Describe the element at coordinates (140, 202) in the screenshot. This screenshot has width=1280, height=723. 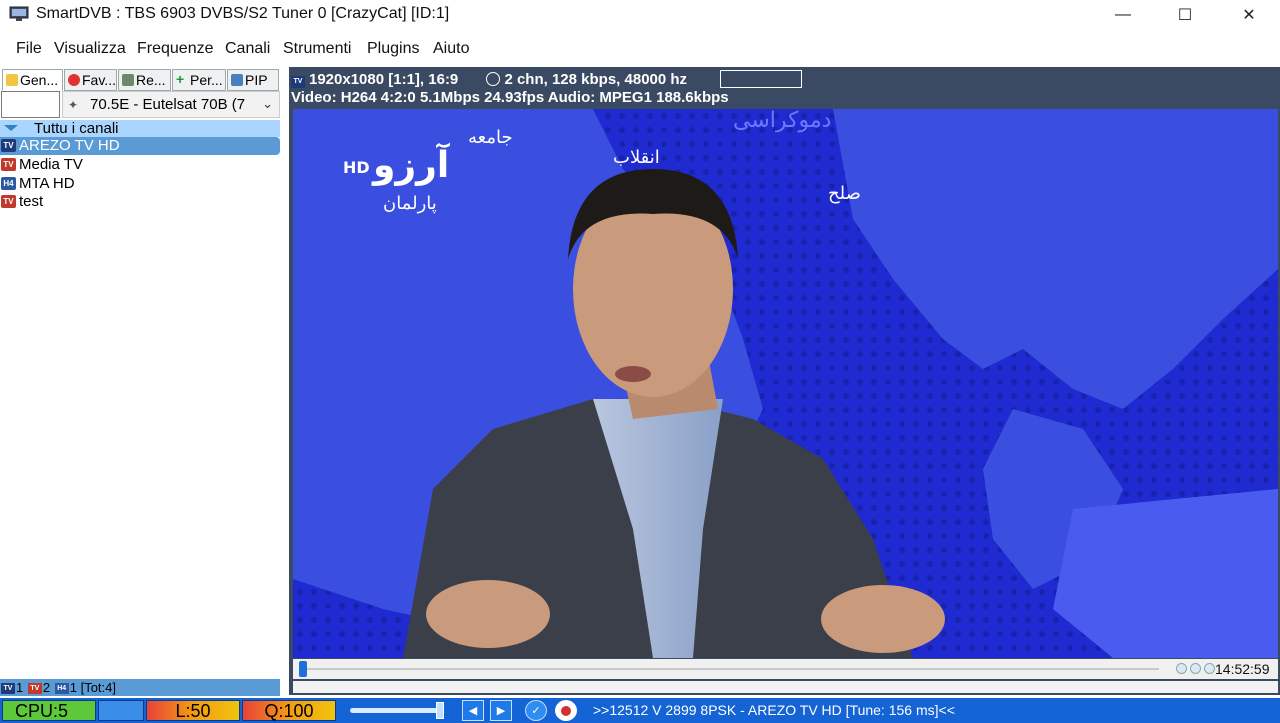
I see `channel-row: TV test` at that location.